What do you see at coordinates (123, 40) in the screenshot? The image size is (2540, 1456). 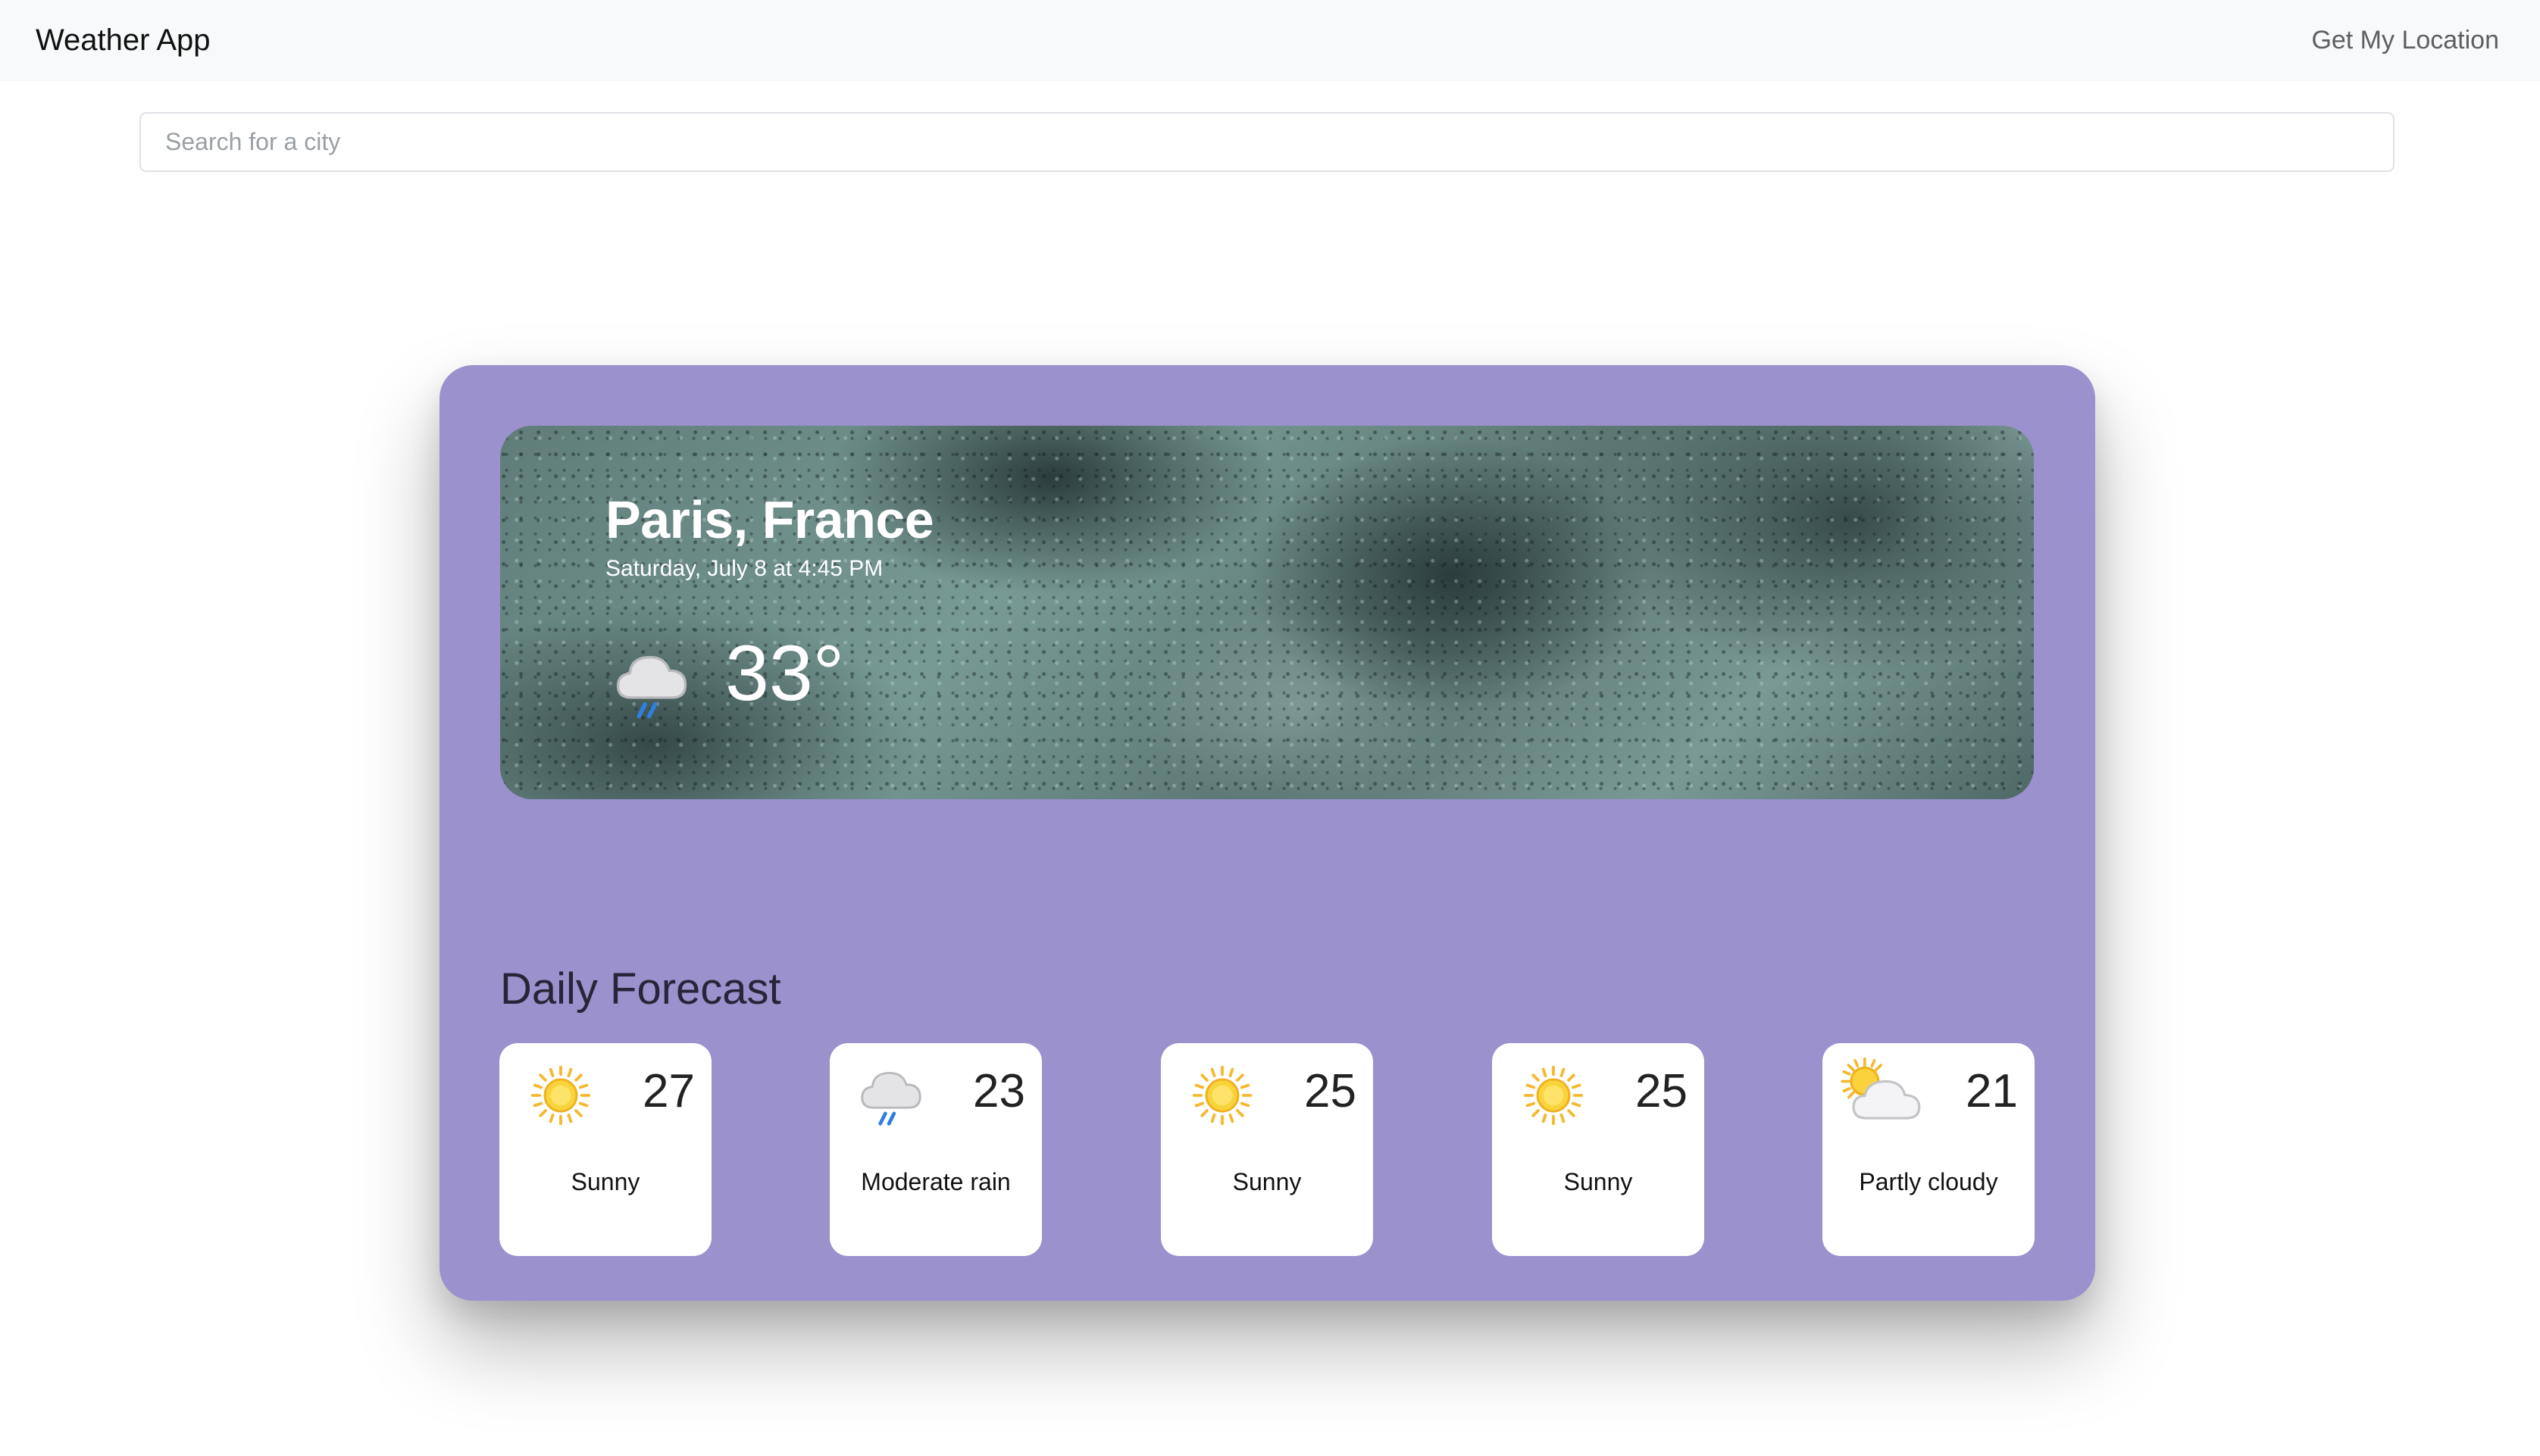 I see `app-brand: Weather App` at bounding box center [123, 40].